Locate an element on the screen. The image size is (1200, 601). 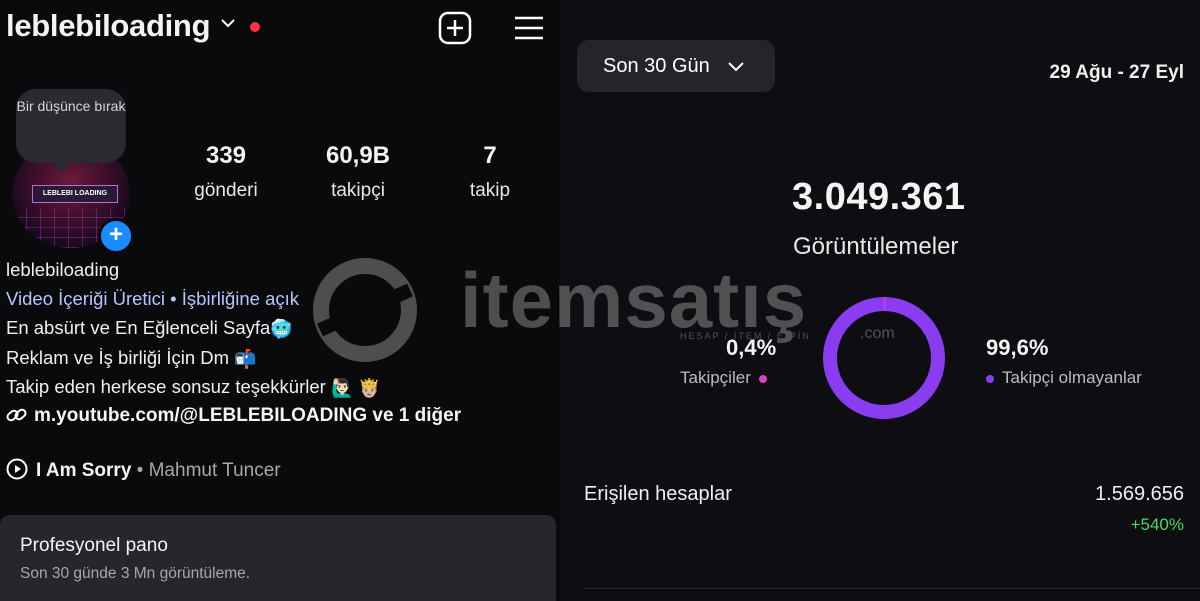
menu-icon is located at coordinates (529, 28).